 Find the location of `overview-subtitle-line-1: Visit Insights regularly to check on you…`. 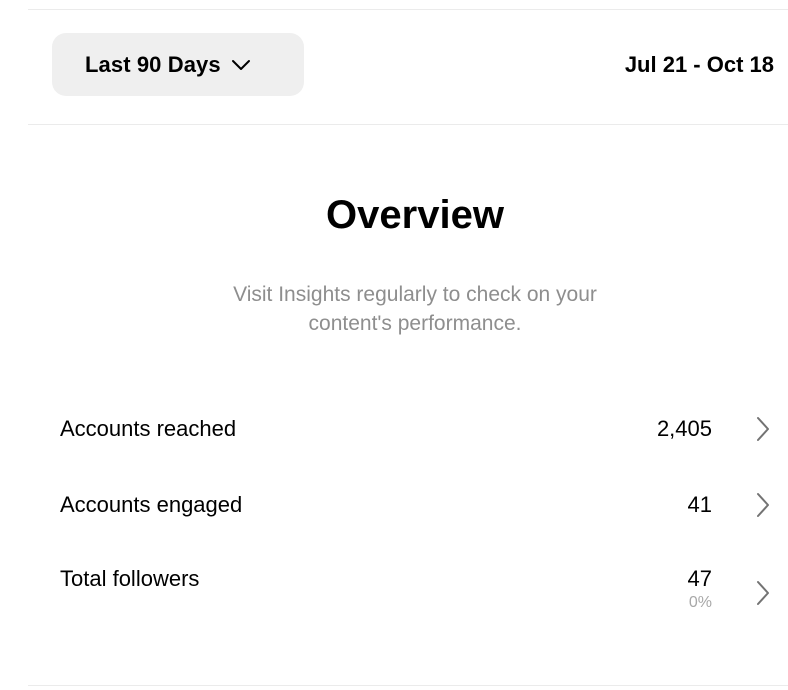

overview-subtitle-line-1: Visit Insights regularly to check on you… is located at coordinates (415, 294).